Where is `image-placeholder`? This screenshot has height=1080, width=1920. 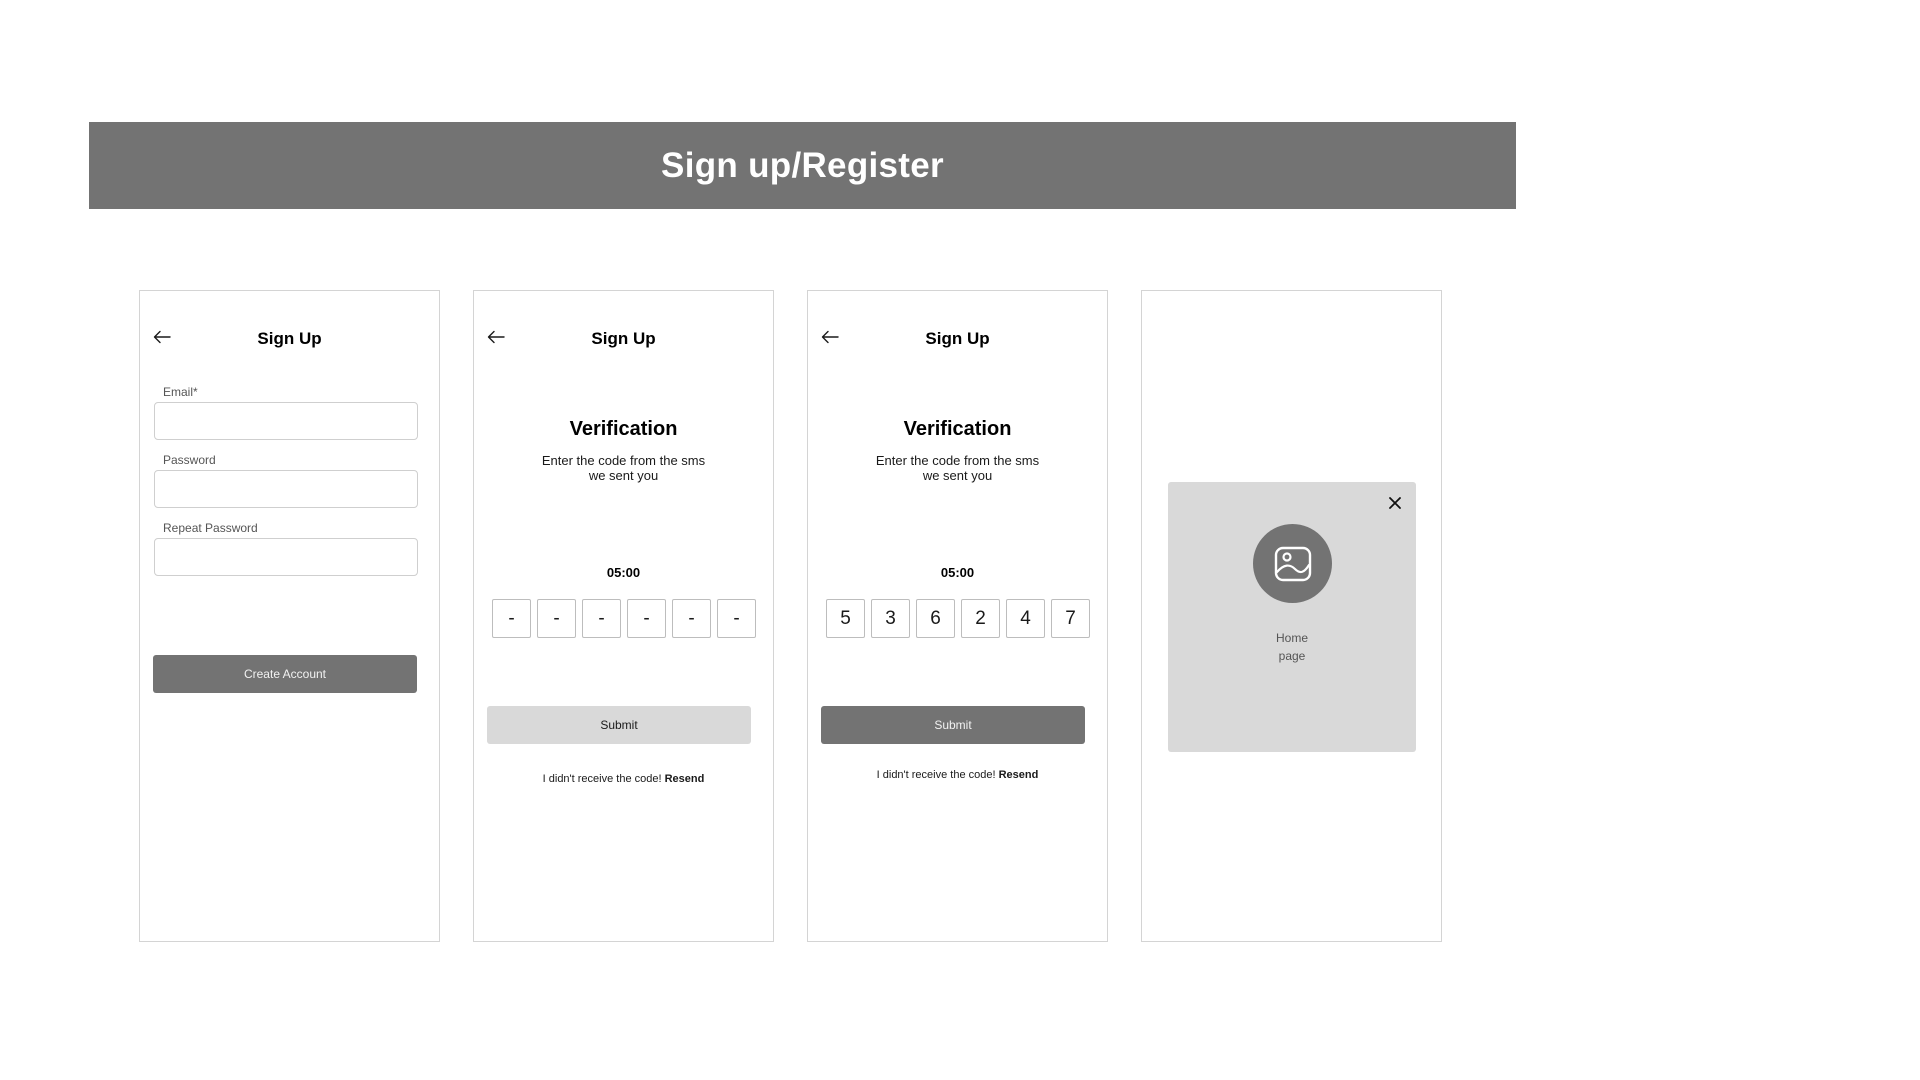
image-placeholder is located at coordinates (1292, 563).